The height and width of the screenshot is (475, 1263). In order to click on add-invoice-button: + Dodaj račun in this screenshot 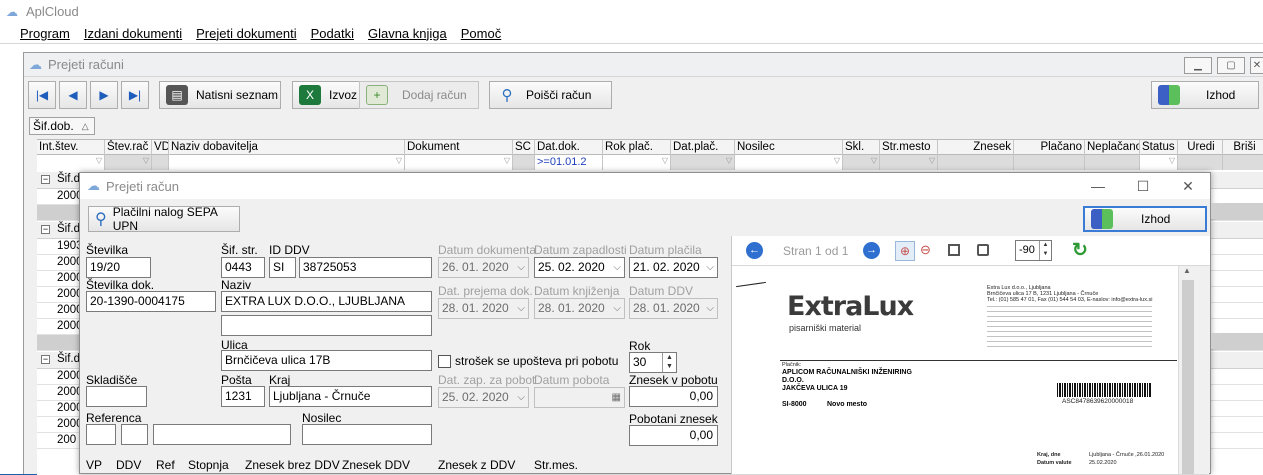, I will do `click(419, 95)`.